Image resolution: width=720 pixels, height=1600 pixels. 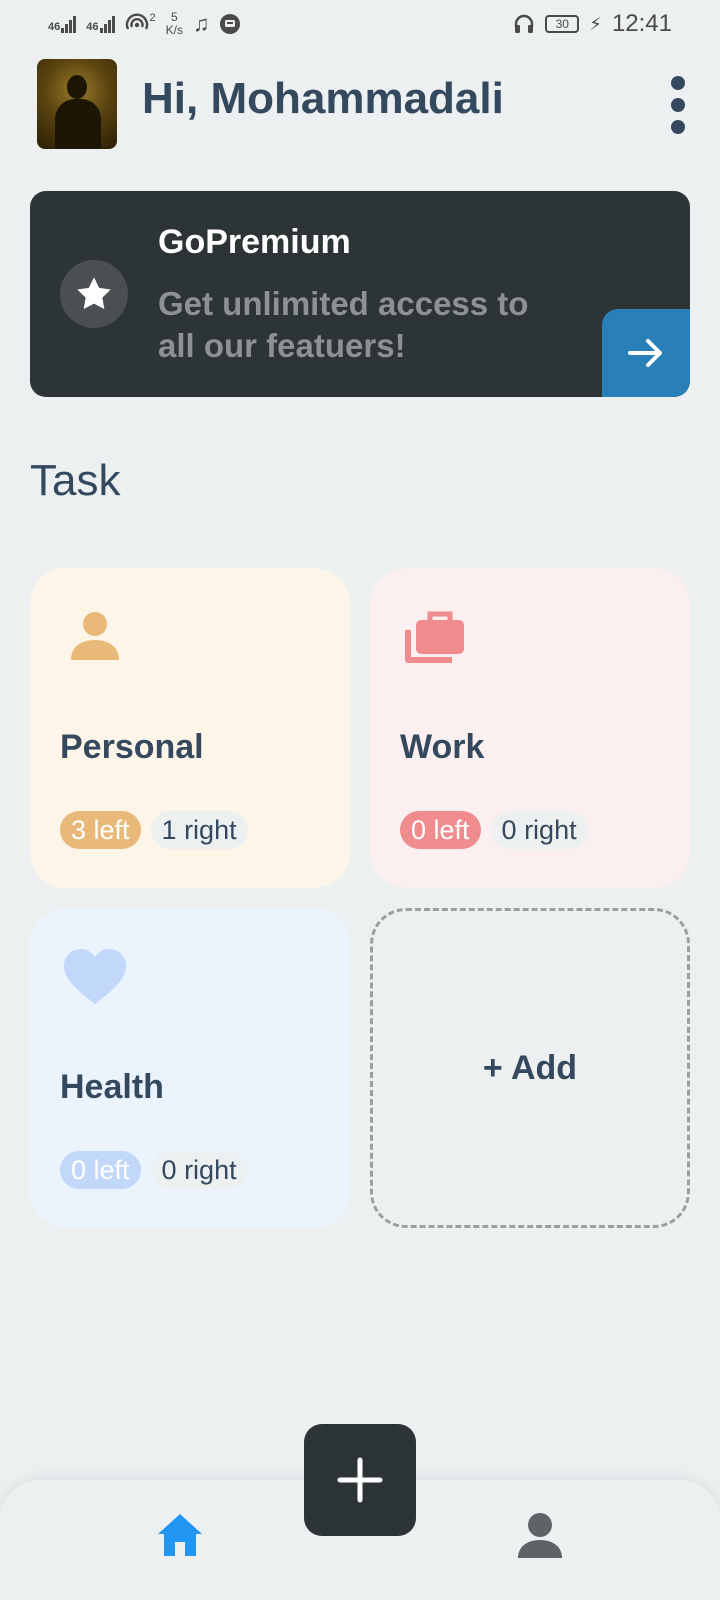 What do you see at coordinates (540, 1536) in the screenshot?
I see `profile-icon` at bounding box center [540, 1536].